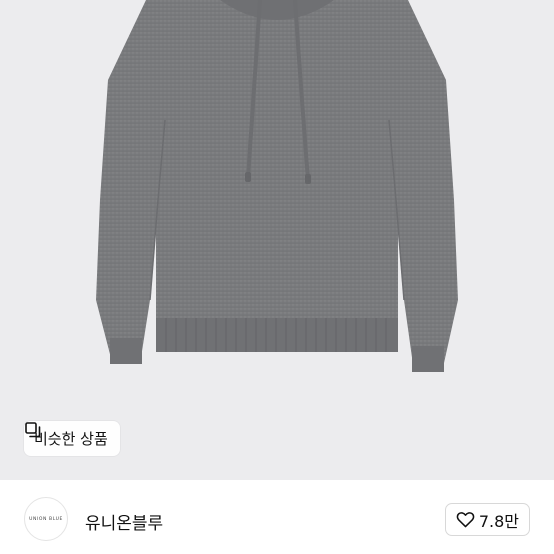  I want to click on brand-bar: UNION BLUE 유니온블루 7.8만, so click(277, 517).